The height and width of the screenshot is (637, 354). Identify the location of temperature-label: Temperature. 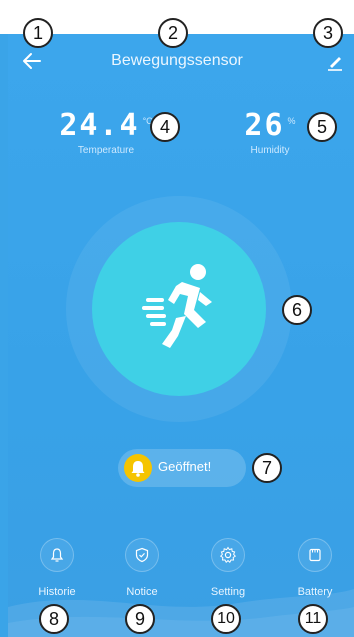
(106, 150).